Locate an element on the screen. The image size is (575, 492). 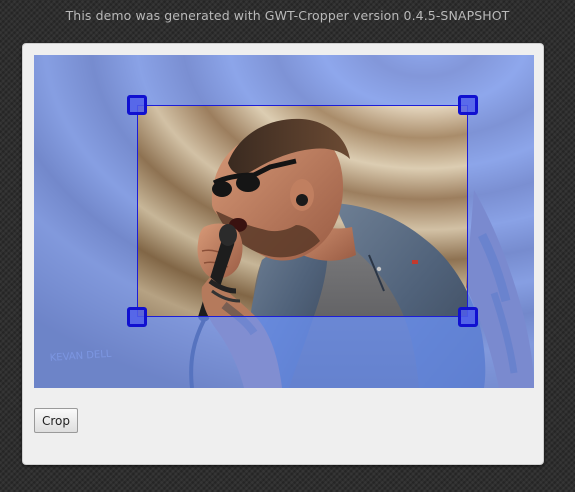
resize-handle-top-right is located at coordinates (468, 105).